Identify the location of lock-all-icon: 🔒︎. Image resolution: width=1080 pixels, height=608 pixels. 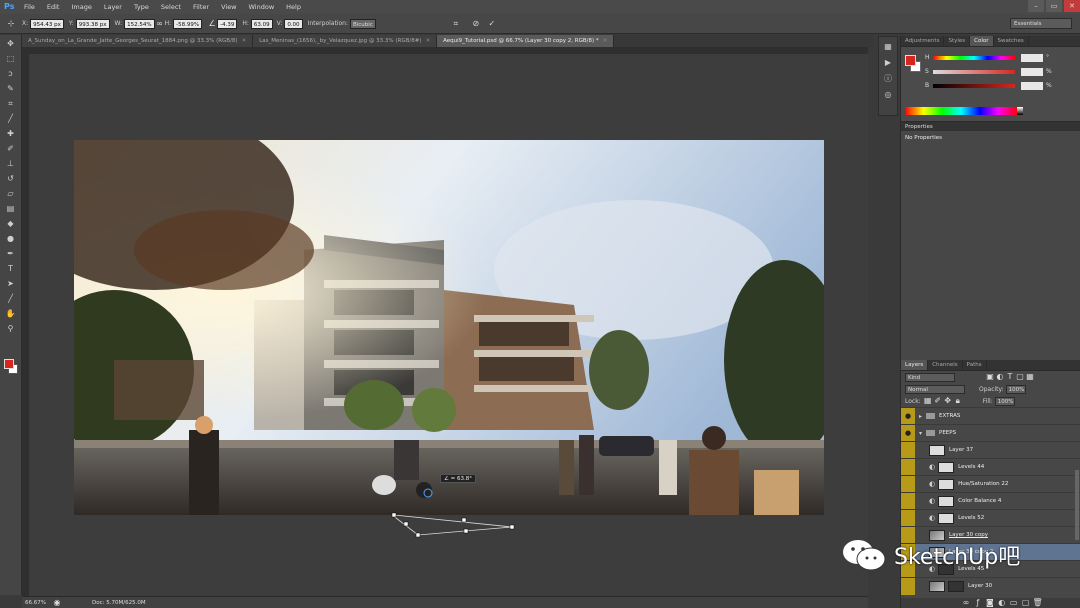
(958, 401).